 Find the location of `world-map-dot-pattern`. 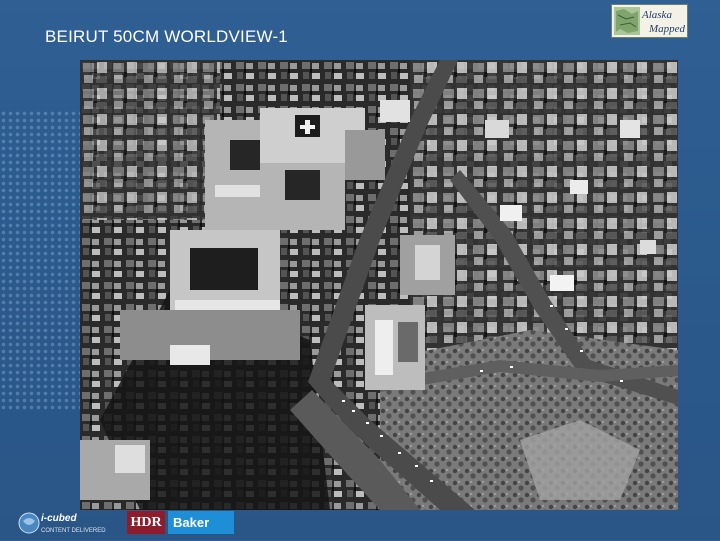

world-map-dot-pattern is located at coordinates (45, 260).